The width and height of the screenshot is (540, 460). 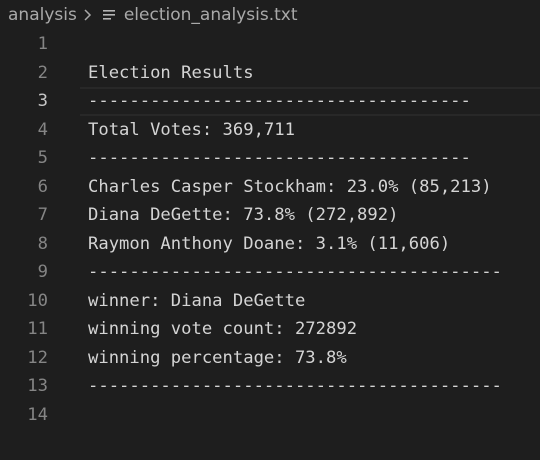 I want to click on code-line: 4 Total Votes: 369,711, so click(x=270, y=130).